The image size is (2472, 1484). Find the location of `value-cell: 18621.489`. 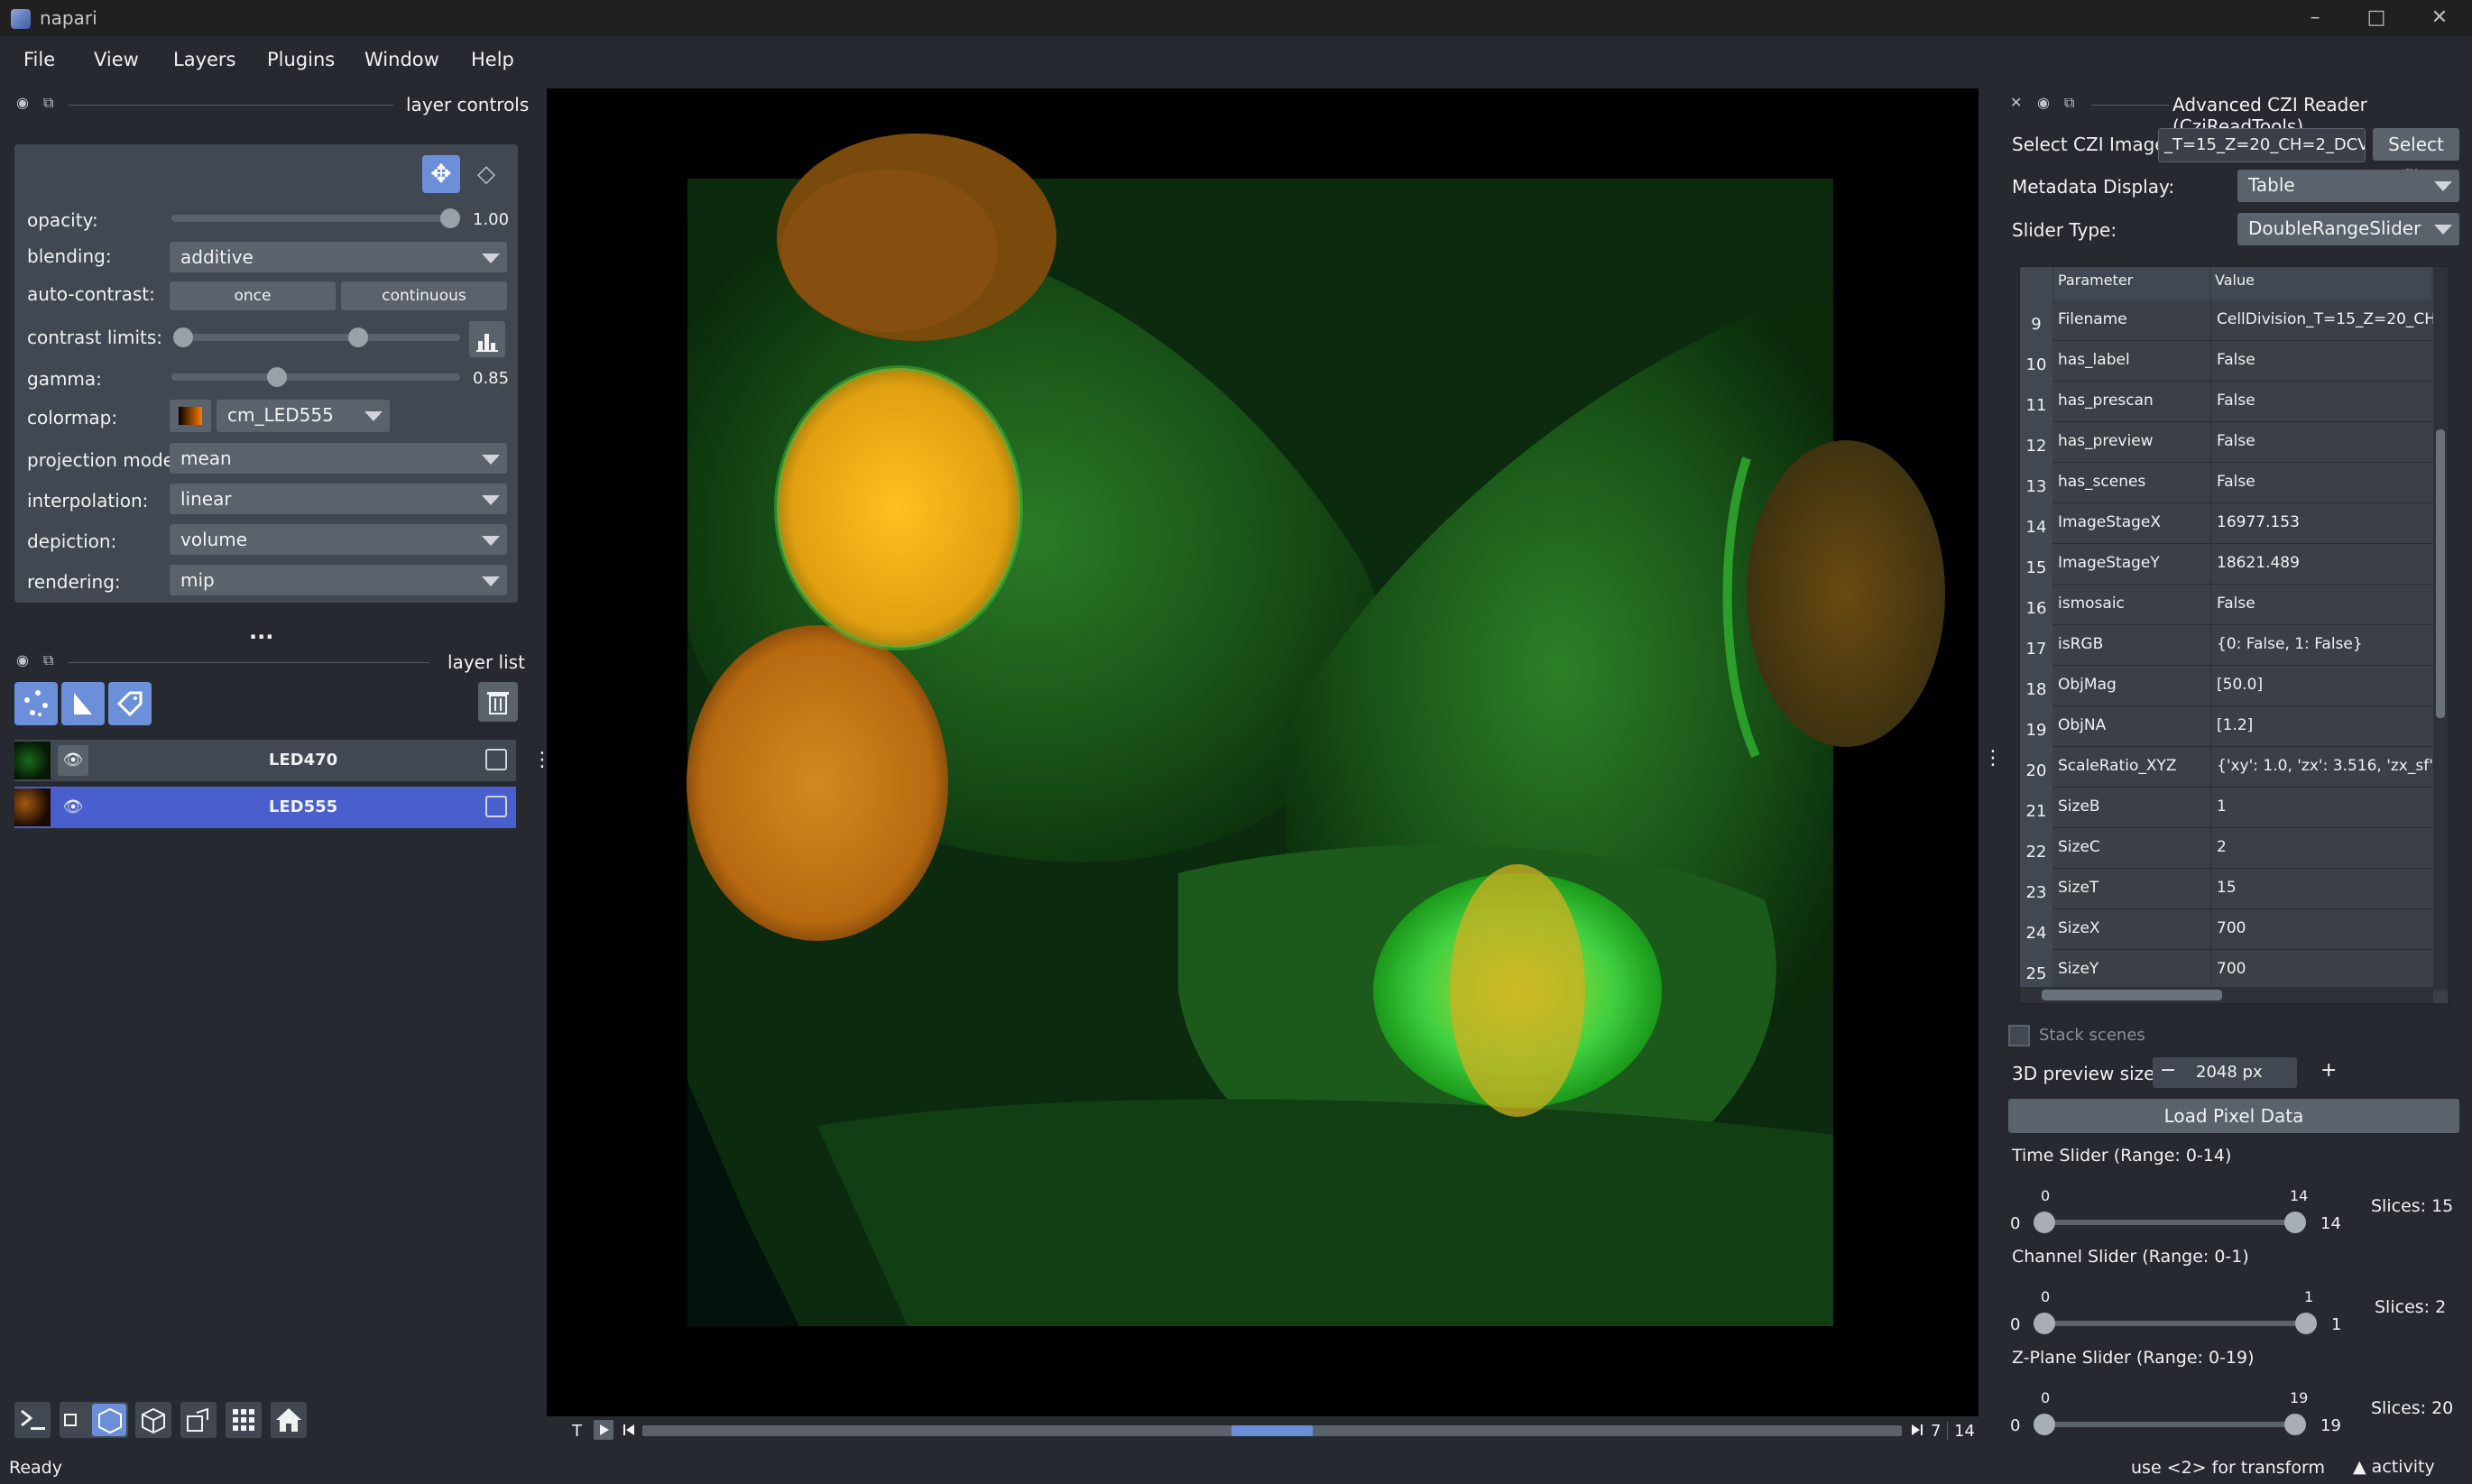

value-cell: 18621.489 is located at coordinates (2325, 563).